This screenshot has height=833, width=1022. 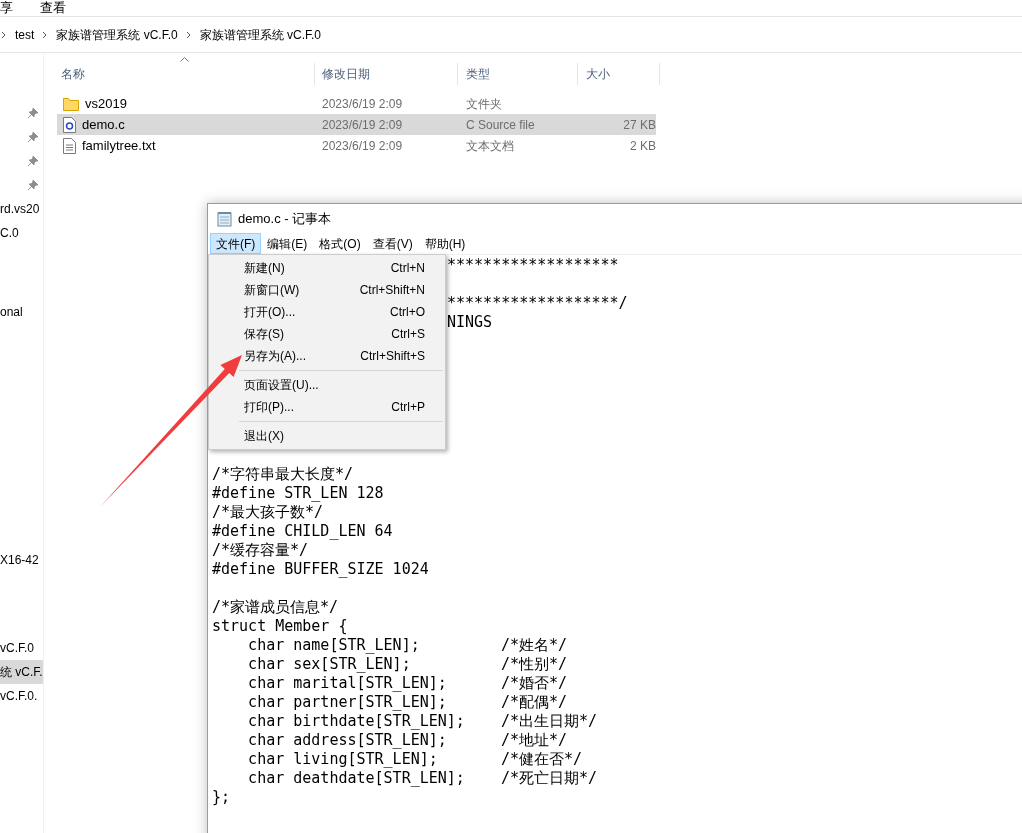 What do you see at coordinates (415, 759) in the screenshot?
I see `code-line: char living[STR_LEN]; /*健在否*/` at bounding box center [415, 759].